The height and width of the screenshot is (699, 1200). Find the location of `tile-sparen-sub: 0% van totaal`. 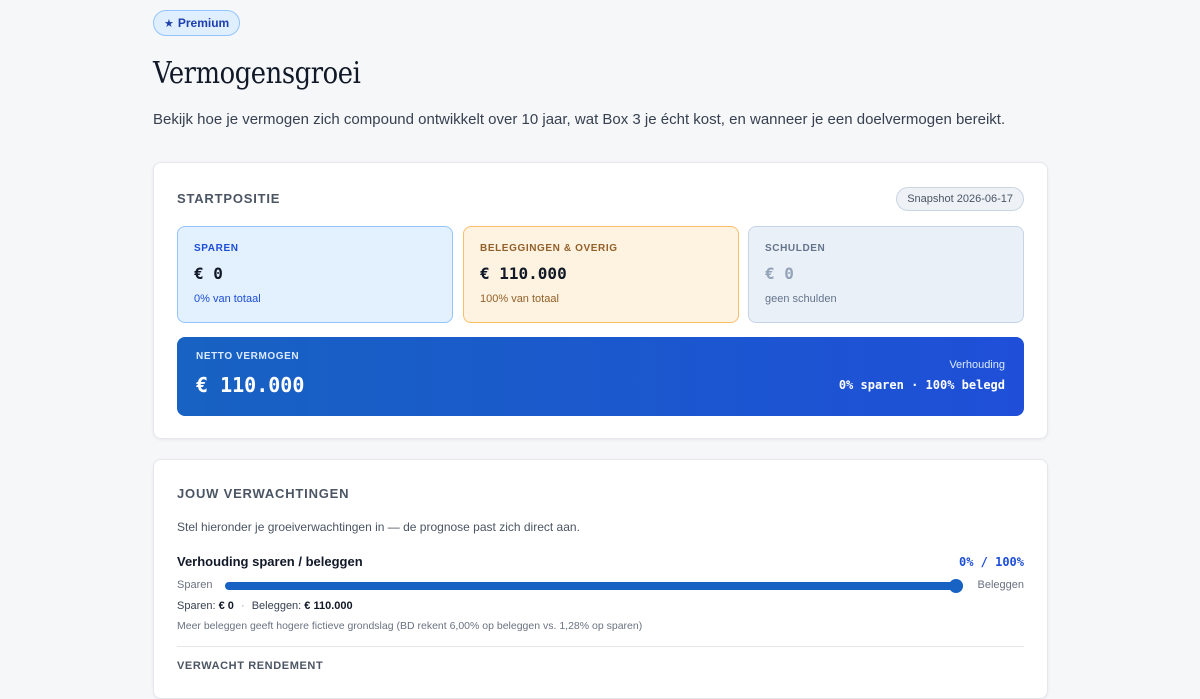

tile-sparen-sub: 0% van totaal is located at coordinates (227, 299).